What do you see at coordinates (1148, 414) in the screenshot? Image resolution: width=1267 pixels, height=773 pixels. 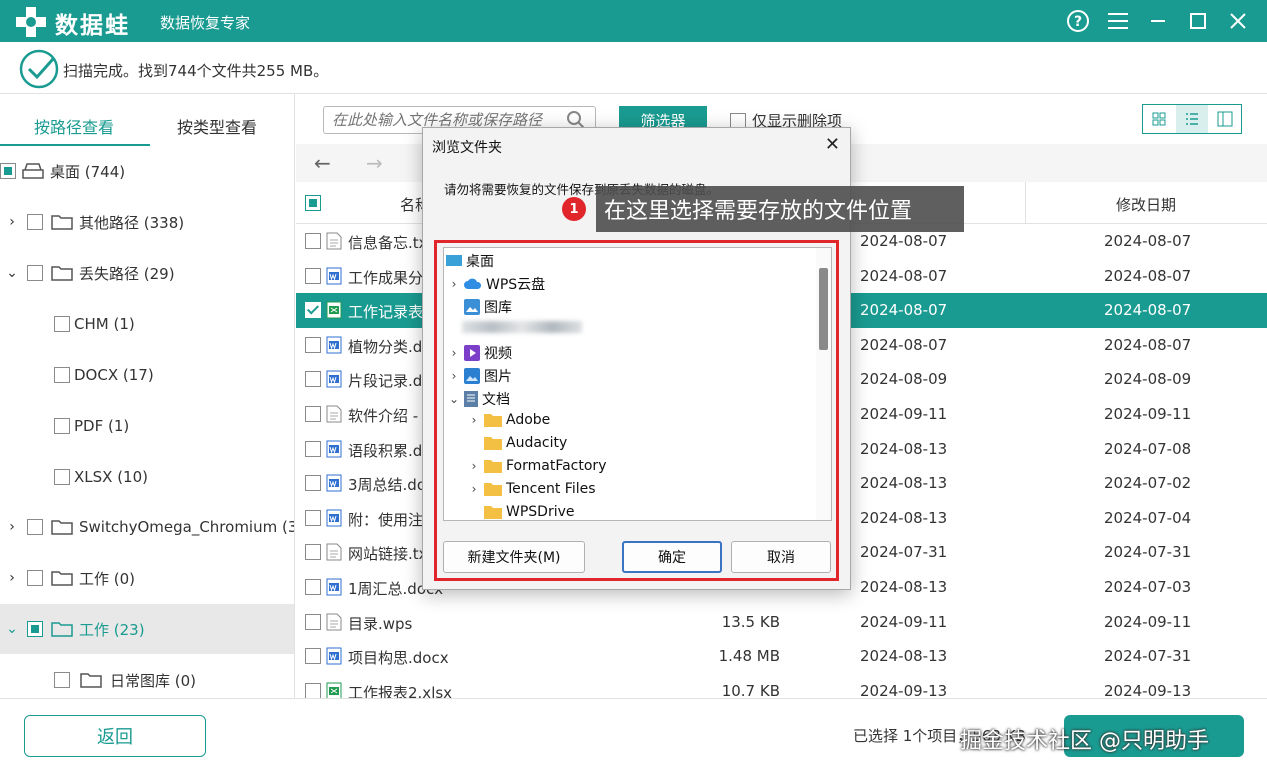 I see `file-modified-date: 2024-09-11` at bounding box center [1148, 414].